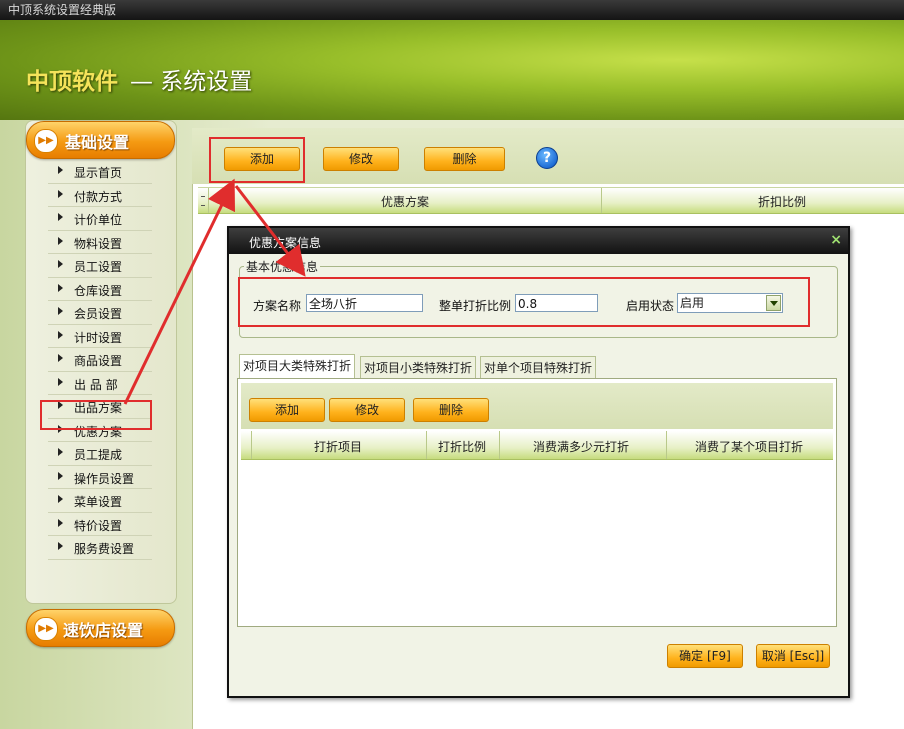 This screenshot has width=904, height=729. Describe the element at coordinates (556, 303) in the screenshot. I see `ratio-input: 0.8` at that location.